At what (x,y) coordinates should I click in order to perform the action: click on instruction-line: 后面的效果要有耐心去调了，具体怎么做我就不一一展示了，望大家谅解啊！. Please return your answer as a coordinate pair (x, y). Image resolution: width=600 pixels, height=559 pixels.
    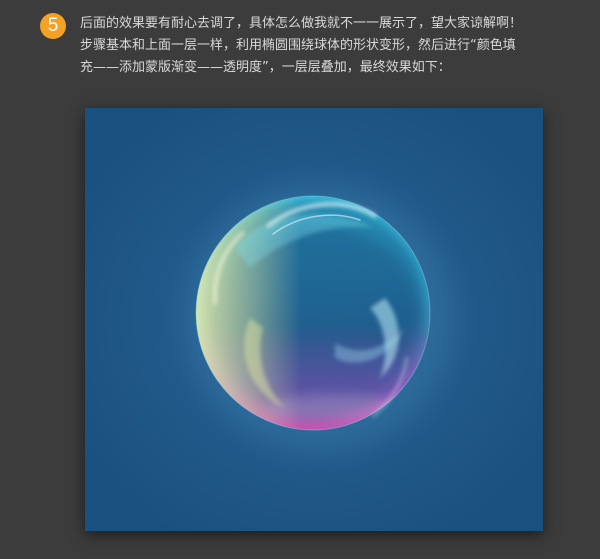
    Looking at the image, I should click on (301, 23).